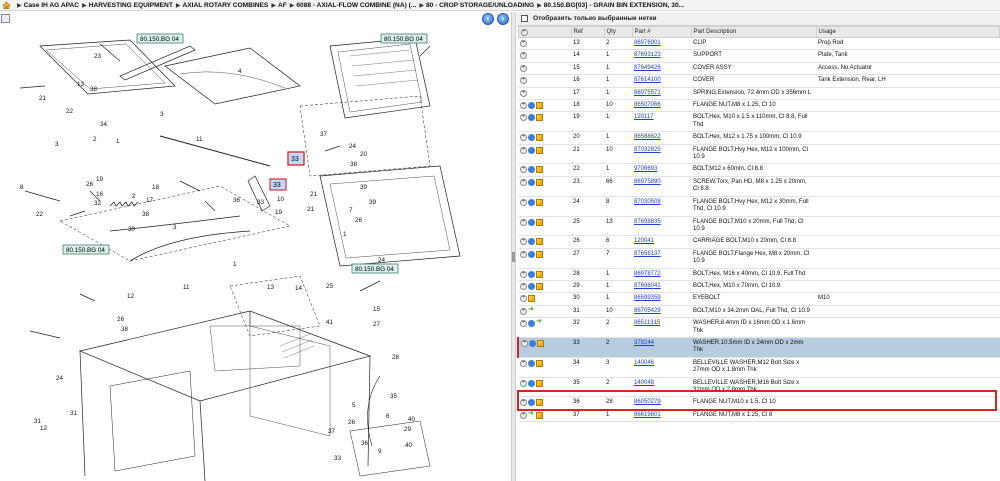  I want to click on print-icon, so click(5, 18).